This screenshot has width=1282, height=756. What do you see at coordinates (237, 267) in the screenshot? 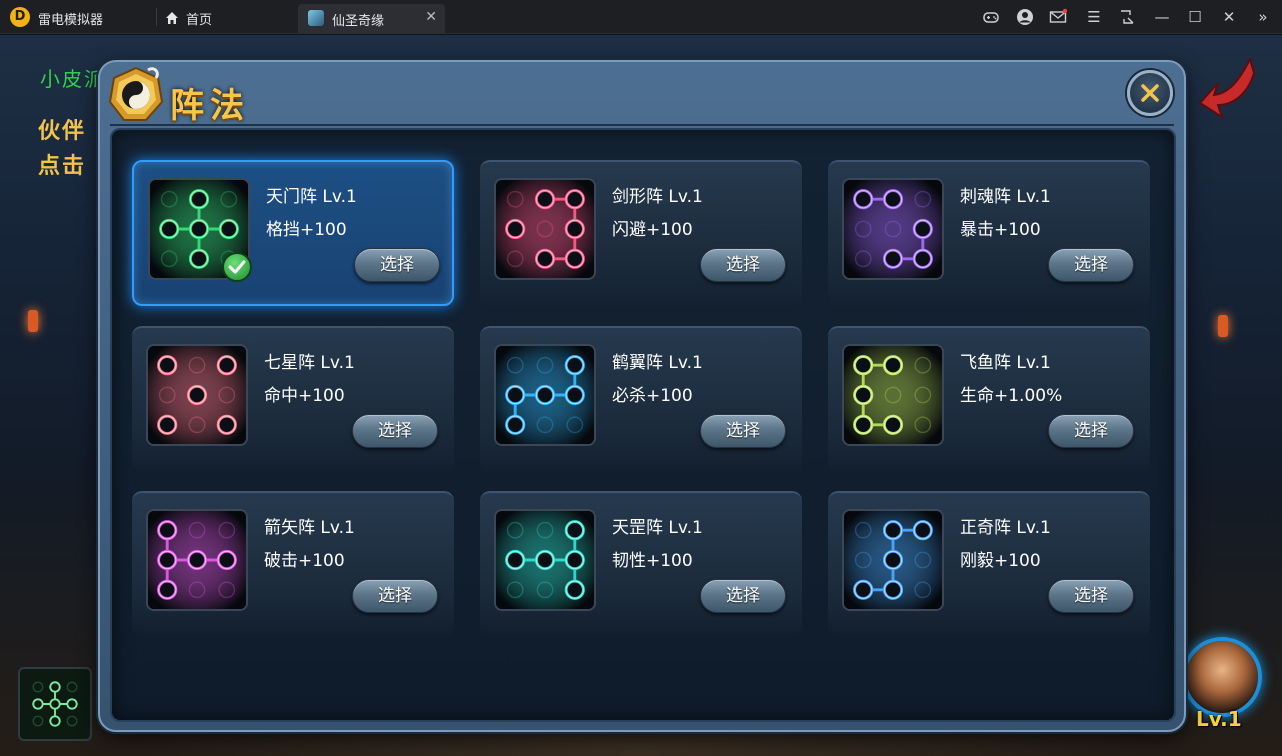
I see `selected-check-icon` at bounding box center [237, 267].